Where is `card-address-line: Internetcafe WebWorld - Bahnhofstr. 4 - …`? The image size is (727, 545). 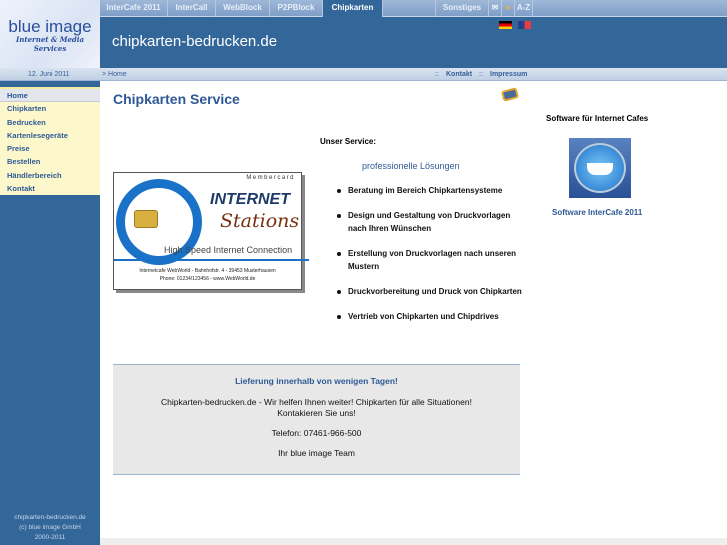
card-address-line: Internetcafe WebWorld - Bahnhofstr. 4 - … is located at coordinates (207, 271).